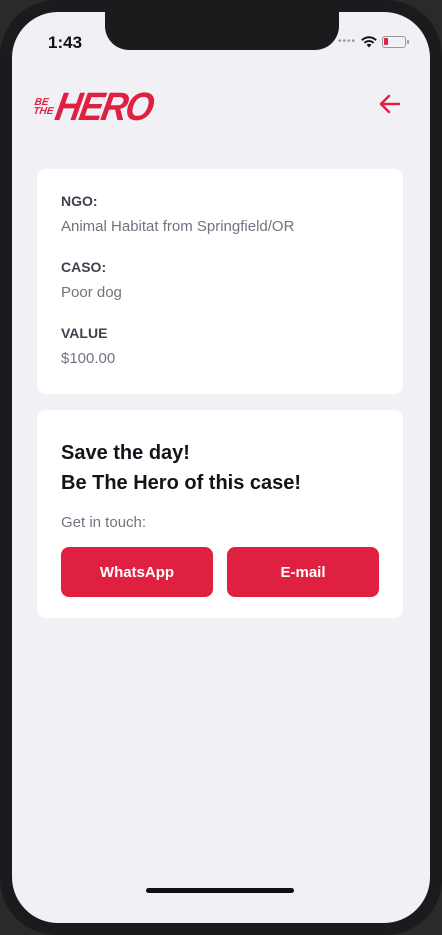 This screenshot has height=935, width=442. What do you see at coordinates (88, 358) in the screenshot?
I see `value-amount: $100.00` at bounding box center [88, 358].